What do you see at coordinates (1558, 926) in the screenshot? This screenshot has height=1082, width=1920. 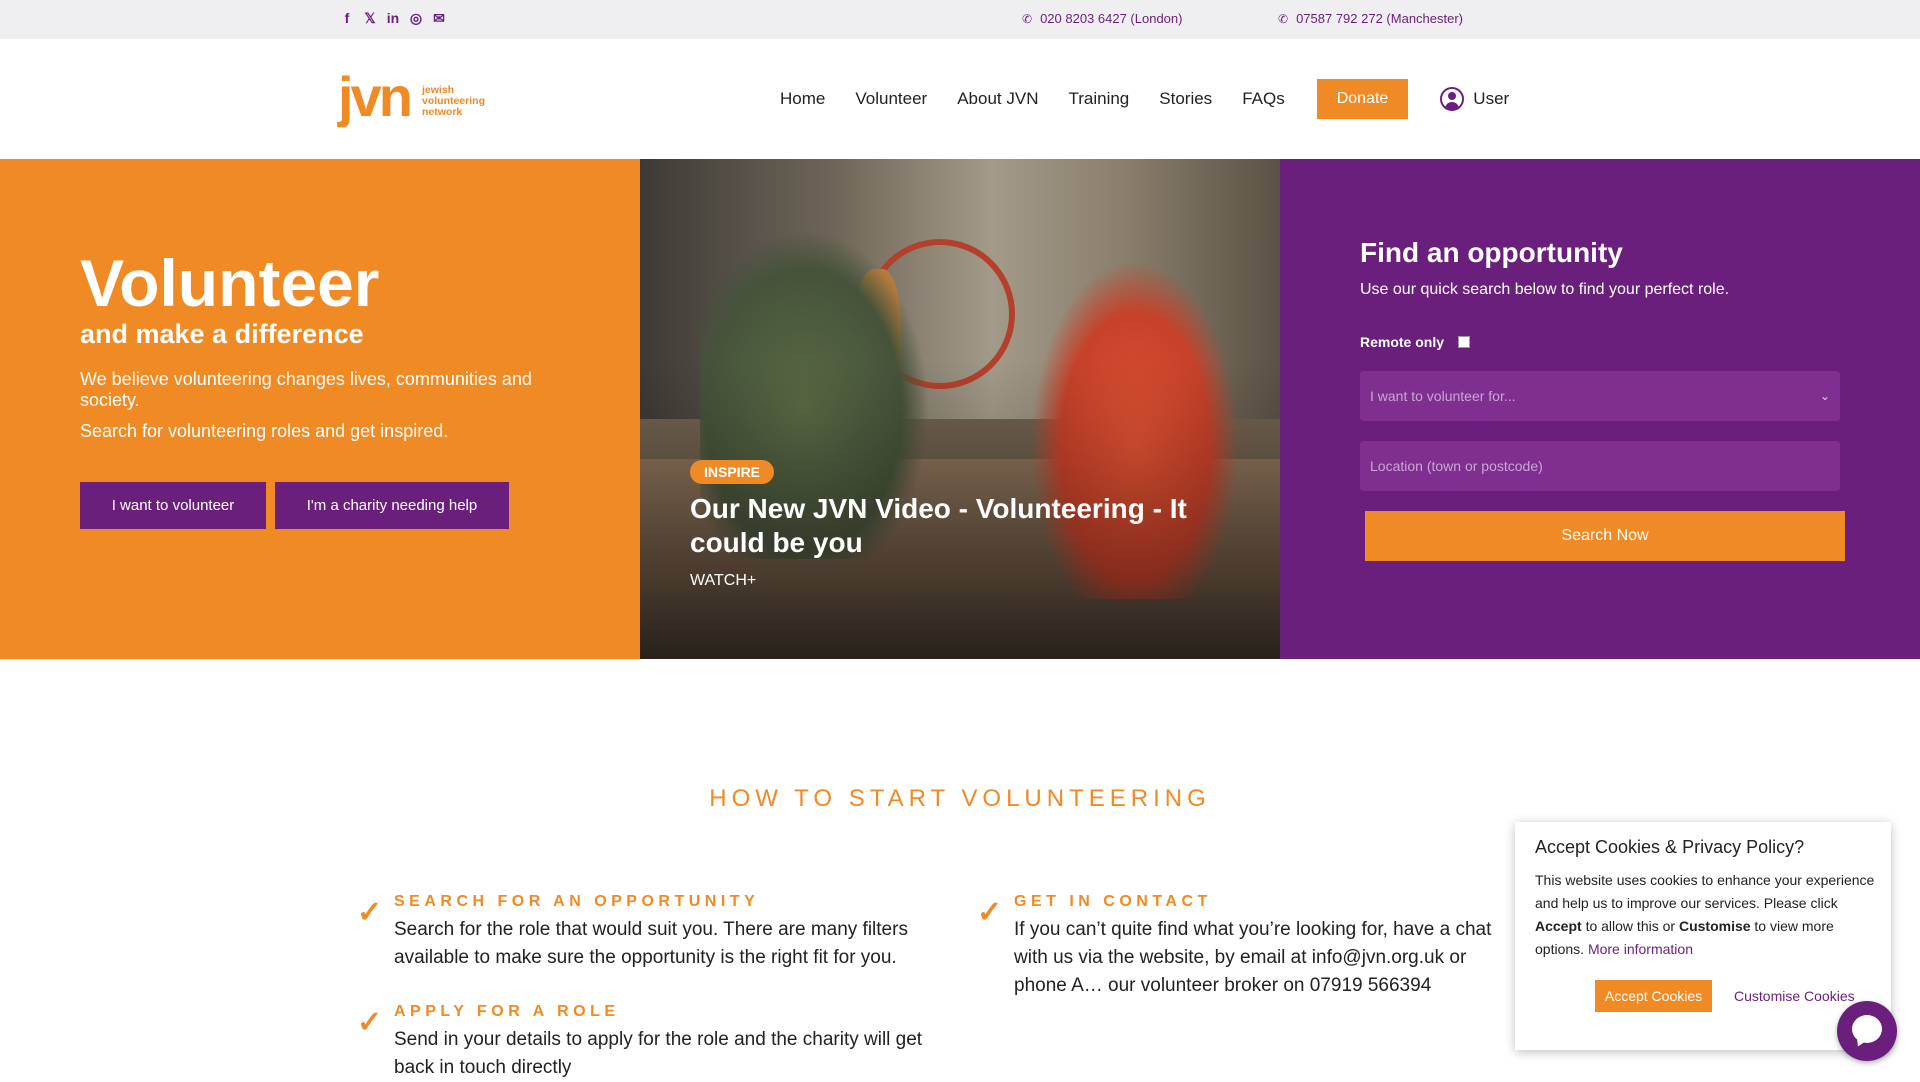 I see `cookie-accept-word: Accept` at bounding box center [1558, 926].